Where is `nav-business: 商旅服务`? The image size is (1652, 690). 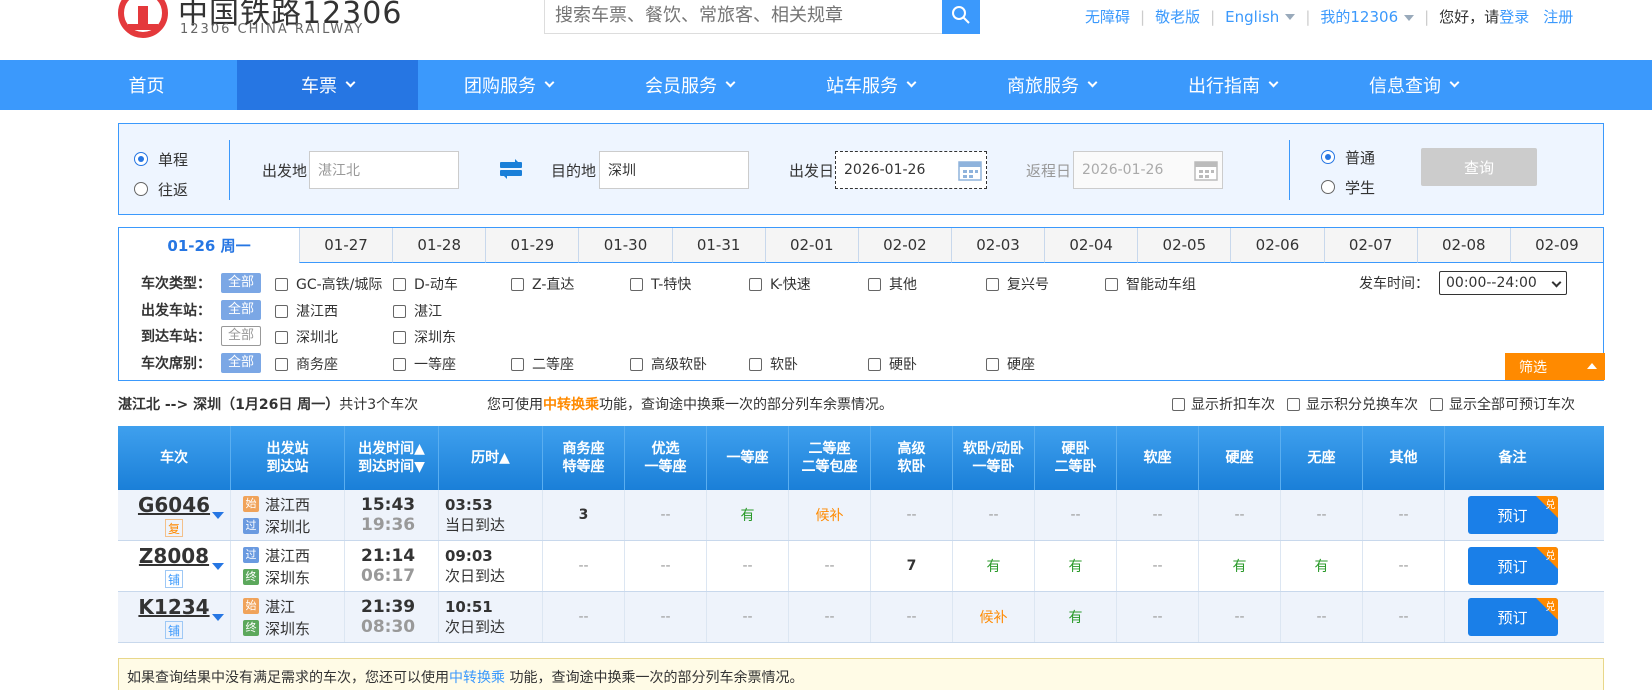 nav-business: 商旅服务 is located at coordinates (1051, 85).